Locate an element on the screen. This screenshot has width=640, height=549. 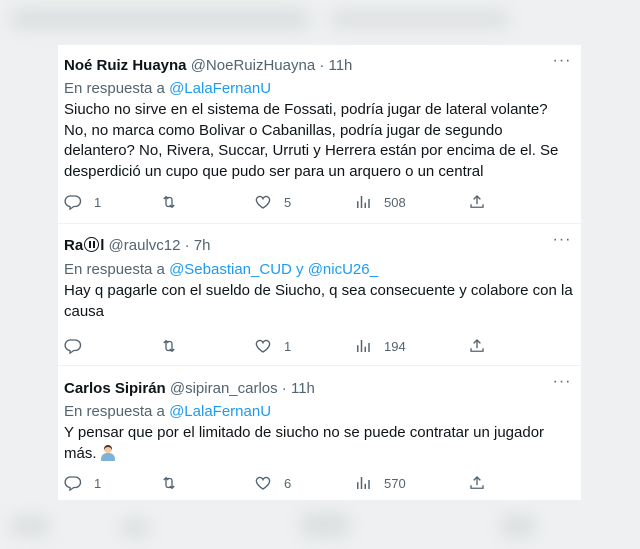
reply-mention-link: @Sebastian_CUD y @nicU26_ is located at coordinates (273, 269).